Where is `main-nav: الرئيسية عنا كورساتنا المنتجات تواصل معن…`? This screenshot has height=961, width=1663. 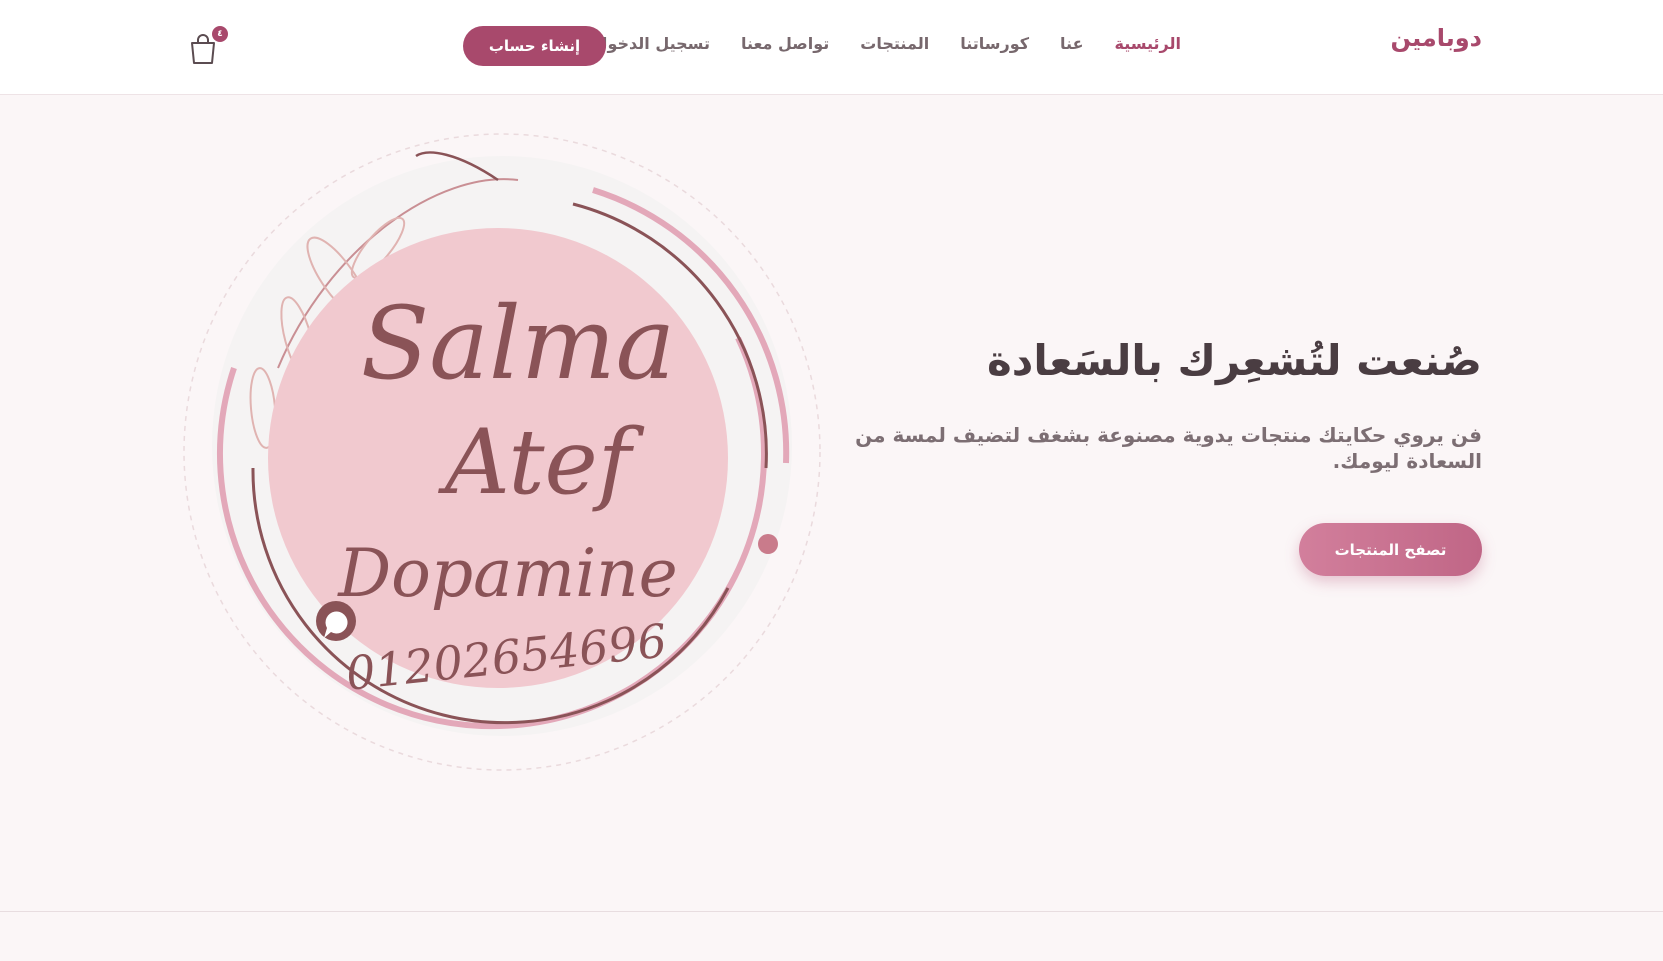 main-nav: الرئيسية عنا كورساتنا المنتجات تواصل معن… is located at coordinates (887, 43).